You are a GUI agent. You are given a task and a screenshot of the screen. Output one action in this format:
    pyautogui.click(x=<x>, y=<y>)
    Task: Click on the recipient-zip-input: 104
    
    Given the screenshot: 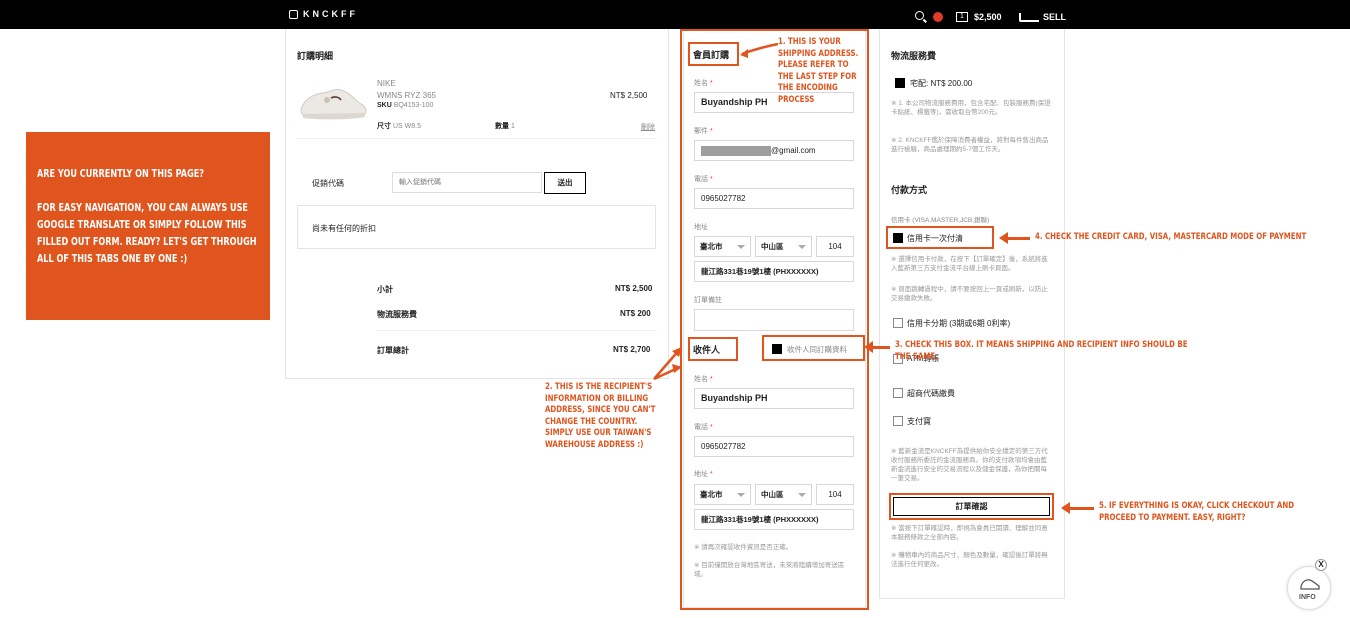 What is the action you would take?
    pyautogui.click(x=835, y=494)
    